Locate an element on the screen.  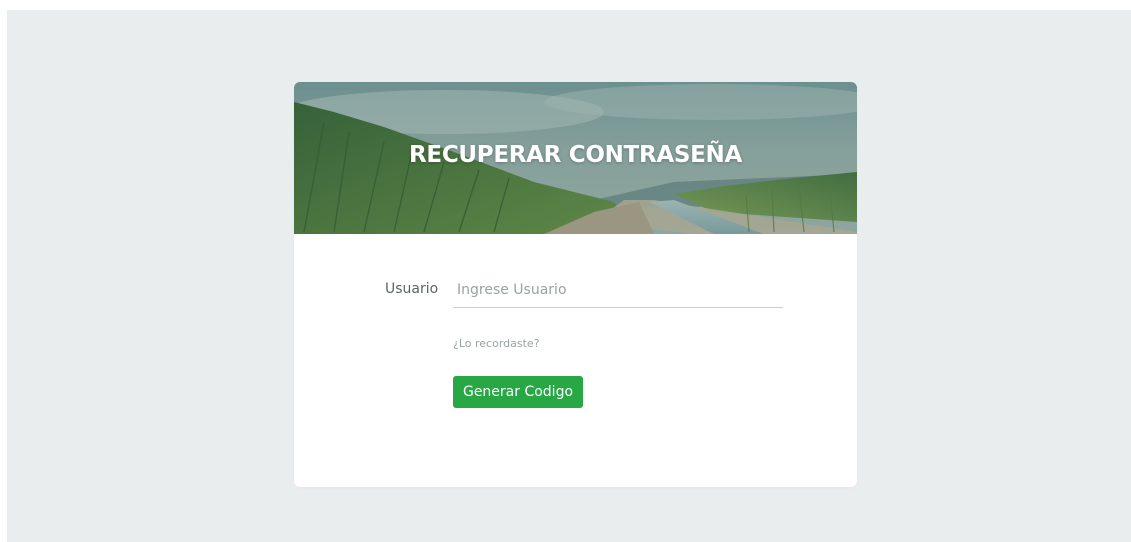
user-input is located at coordinates (618, 290).